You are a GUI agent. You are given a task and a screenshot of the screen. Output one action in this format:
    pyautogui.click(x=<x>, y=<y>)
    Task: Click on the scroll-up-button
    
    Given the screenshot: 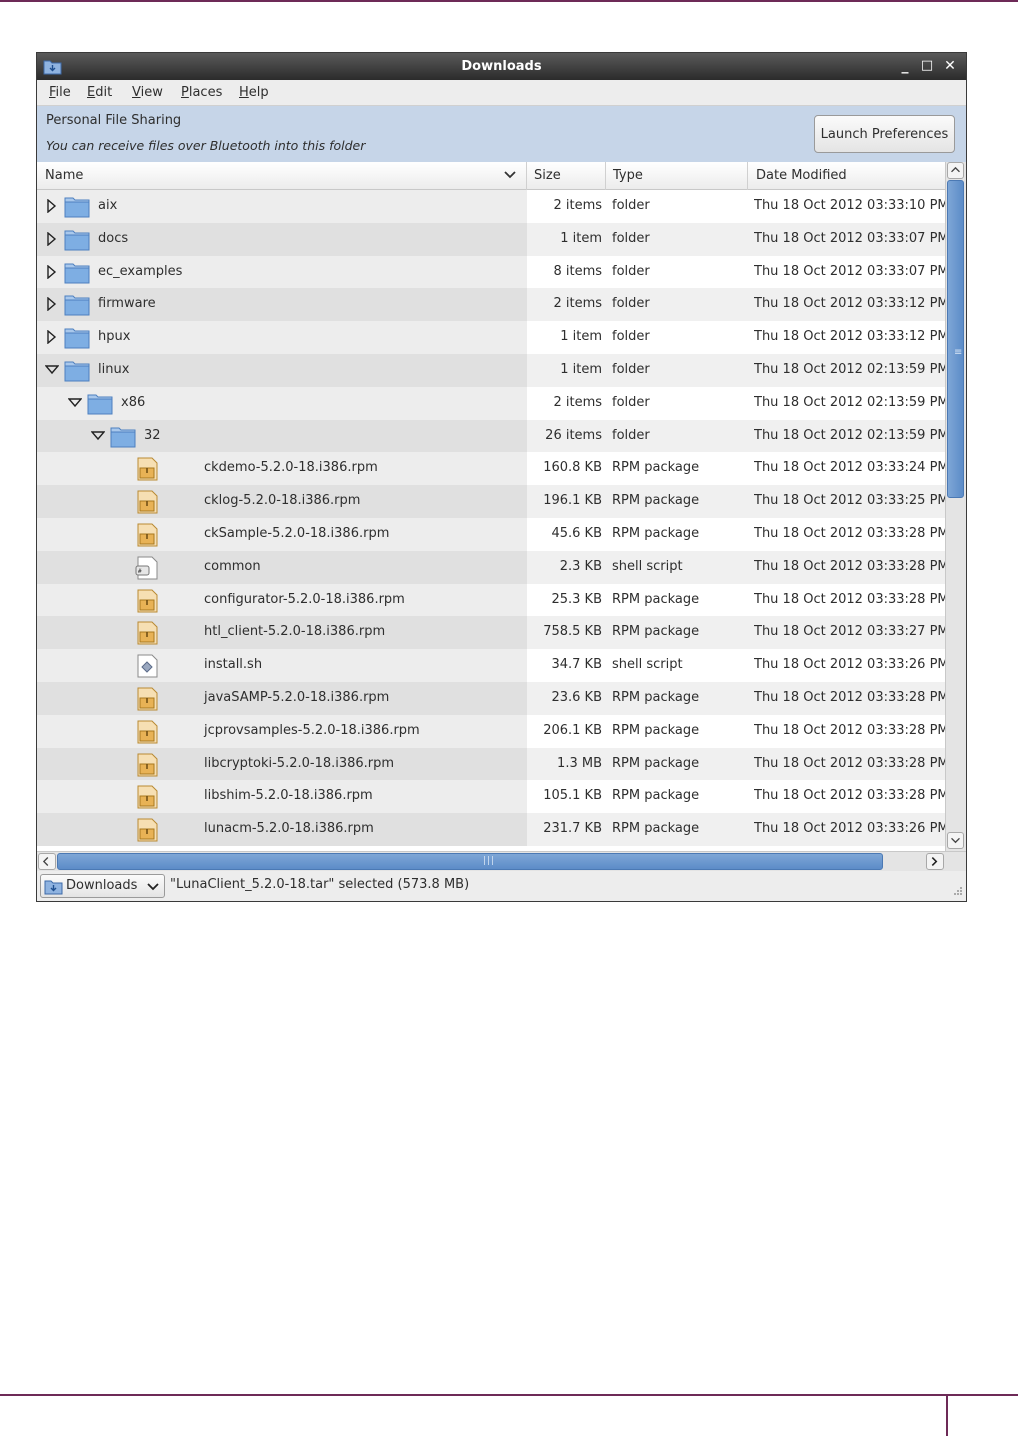 What is the action you would take?
    pyautogui.click(x=955, y=170)
    